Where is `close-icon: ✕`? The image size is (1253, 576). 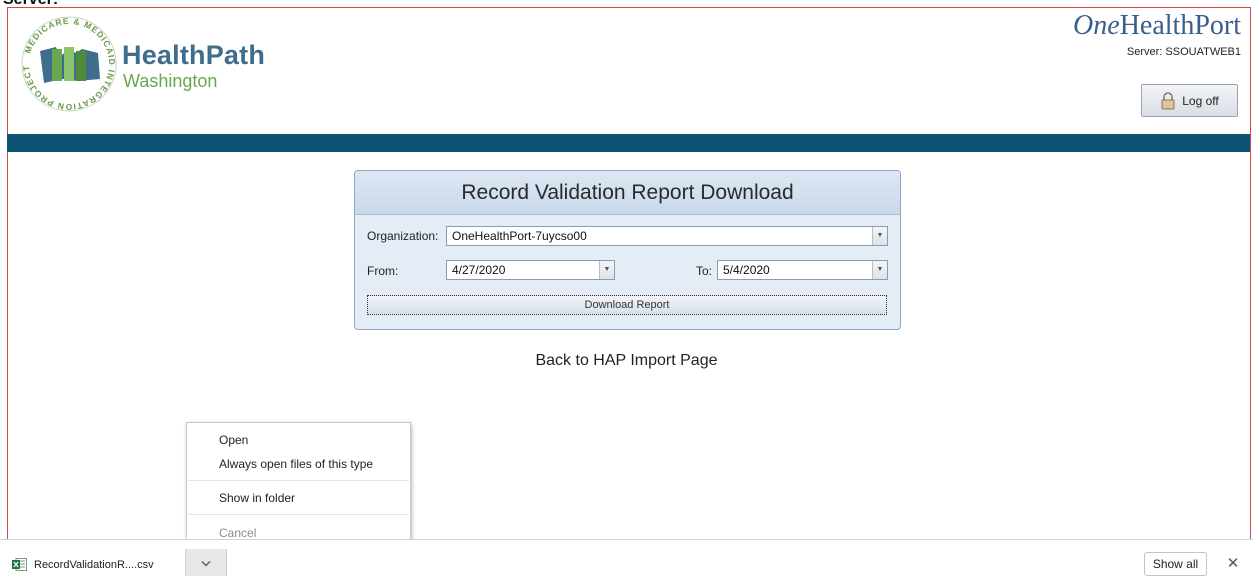
close-icon: ✕ is located at coordinates (1233, 563).